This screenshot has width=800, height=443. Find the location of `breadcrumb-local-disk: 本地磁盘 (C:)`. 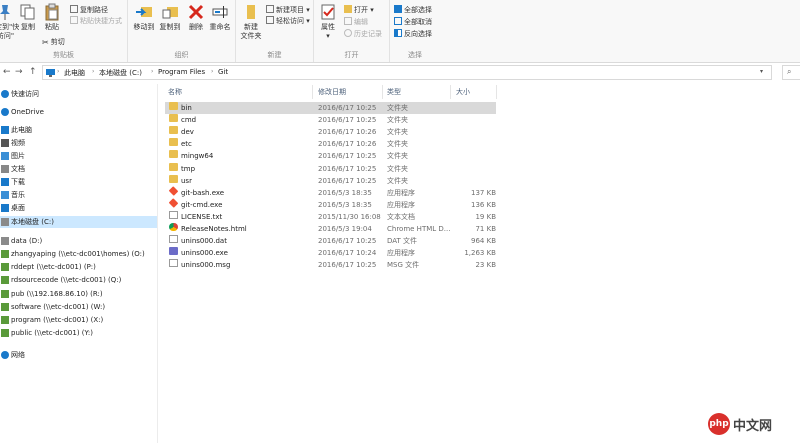

breadcrumb-local-disk: 本地磁盘 (C:) is located at coordinates (120, 73).